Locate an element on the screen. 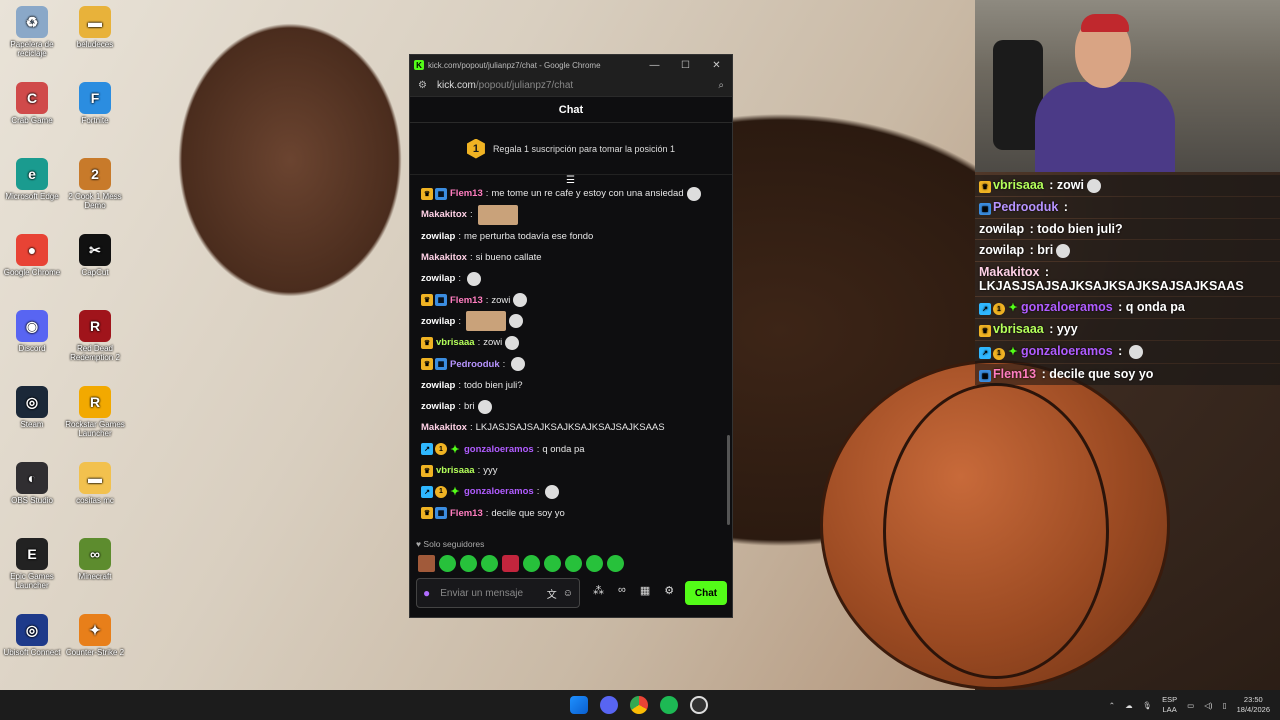  language-indicator: ESP LAA is located at coordinates (1169, 705).